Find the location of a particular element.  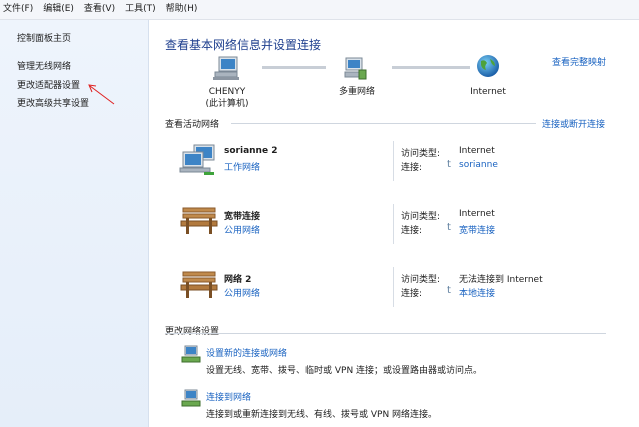

network-1-connection-link: sorianne is located at coordinates (478, 165).